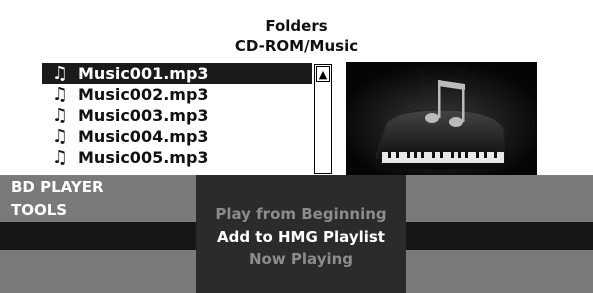  What do you see at coordinates (296, 36) in the screenshot?
I see `header: Folders CD-ROM/Music` at bounding box center [296, 36].